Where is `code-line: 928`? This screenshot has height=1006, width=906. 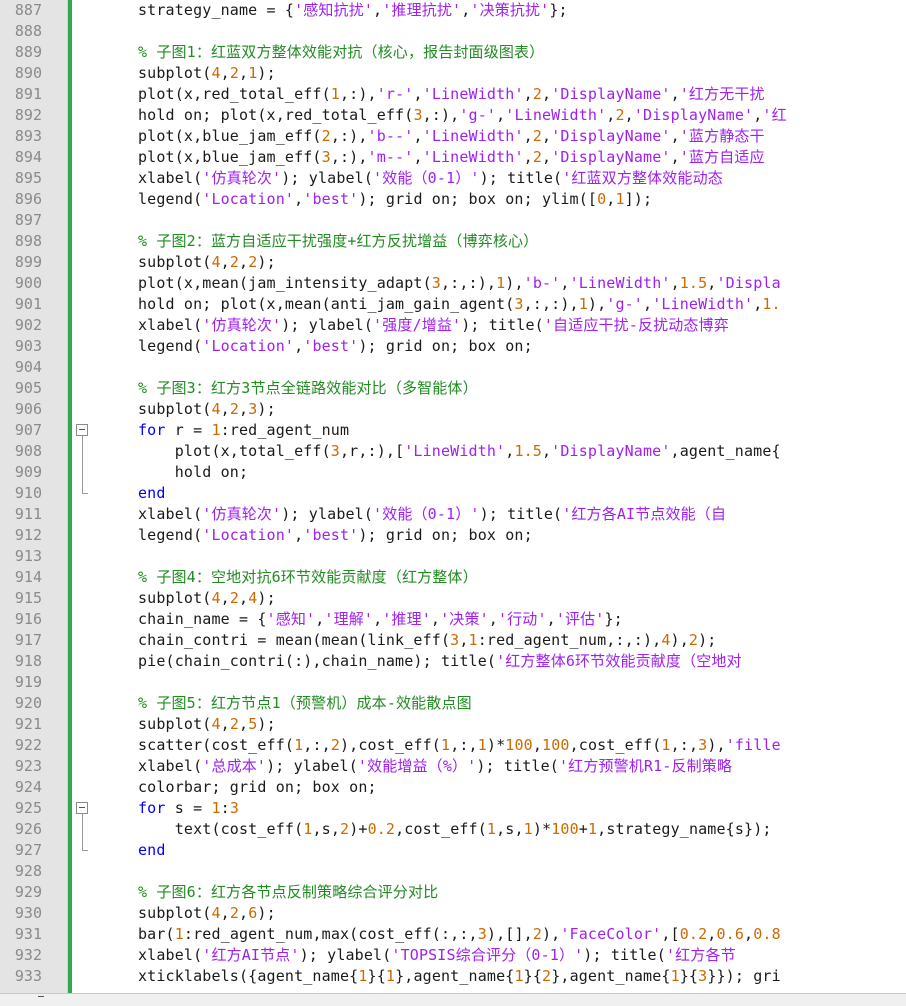 code-line: 928 is located at coordinates (453, 871).